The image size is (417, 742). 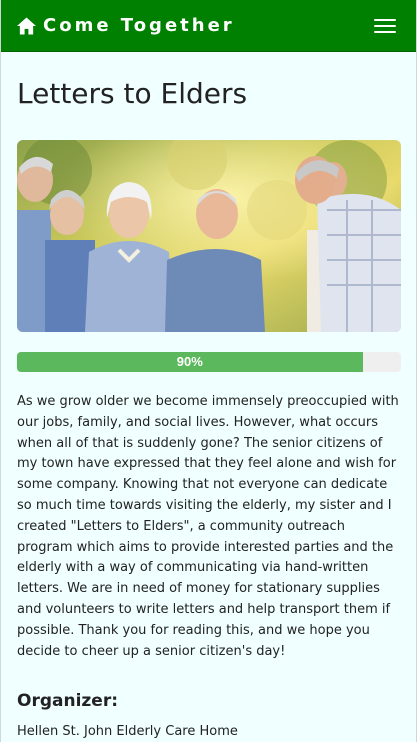 I want to click on navbar: Come Together, so click(x=208, y=26).